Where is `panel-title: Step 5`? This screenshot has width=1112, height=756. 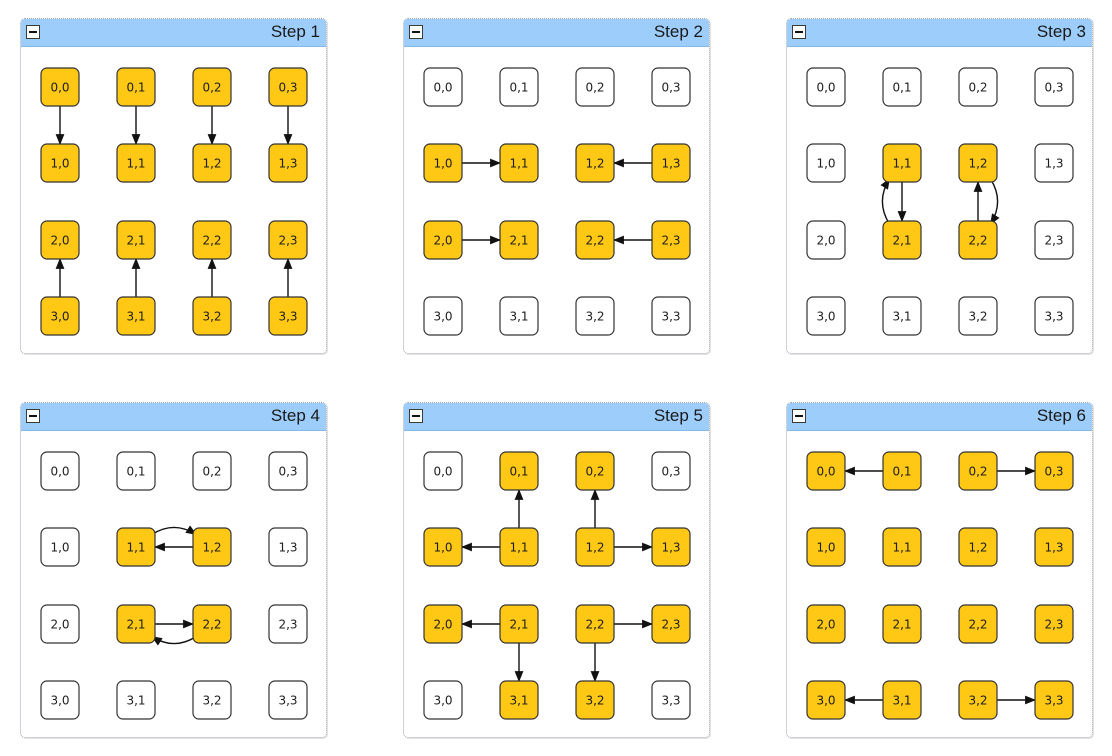
panel-title: Step 5 is located at coordinates (678, 415).